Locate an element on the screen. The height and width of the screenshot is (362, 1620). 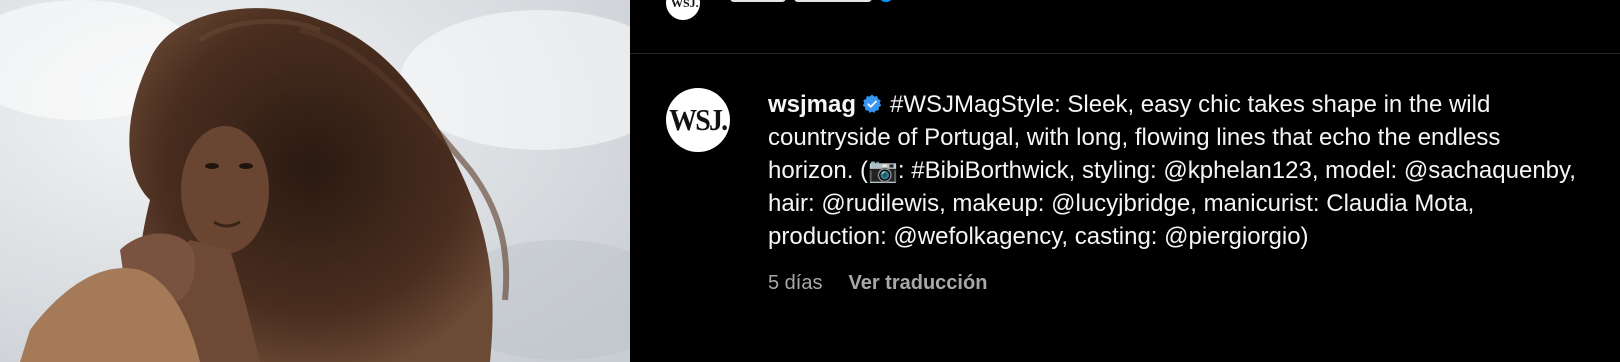
cropped-verified-icon is located at coordinates (886, 1).